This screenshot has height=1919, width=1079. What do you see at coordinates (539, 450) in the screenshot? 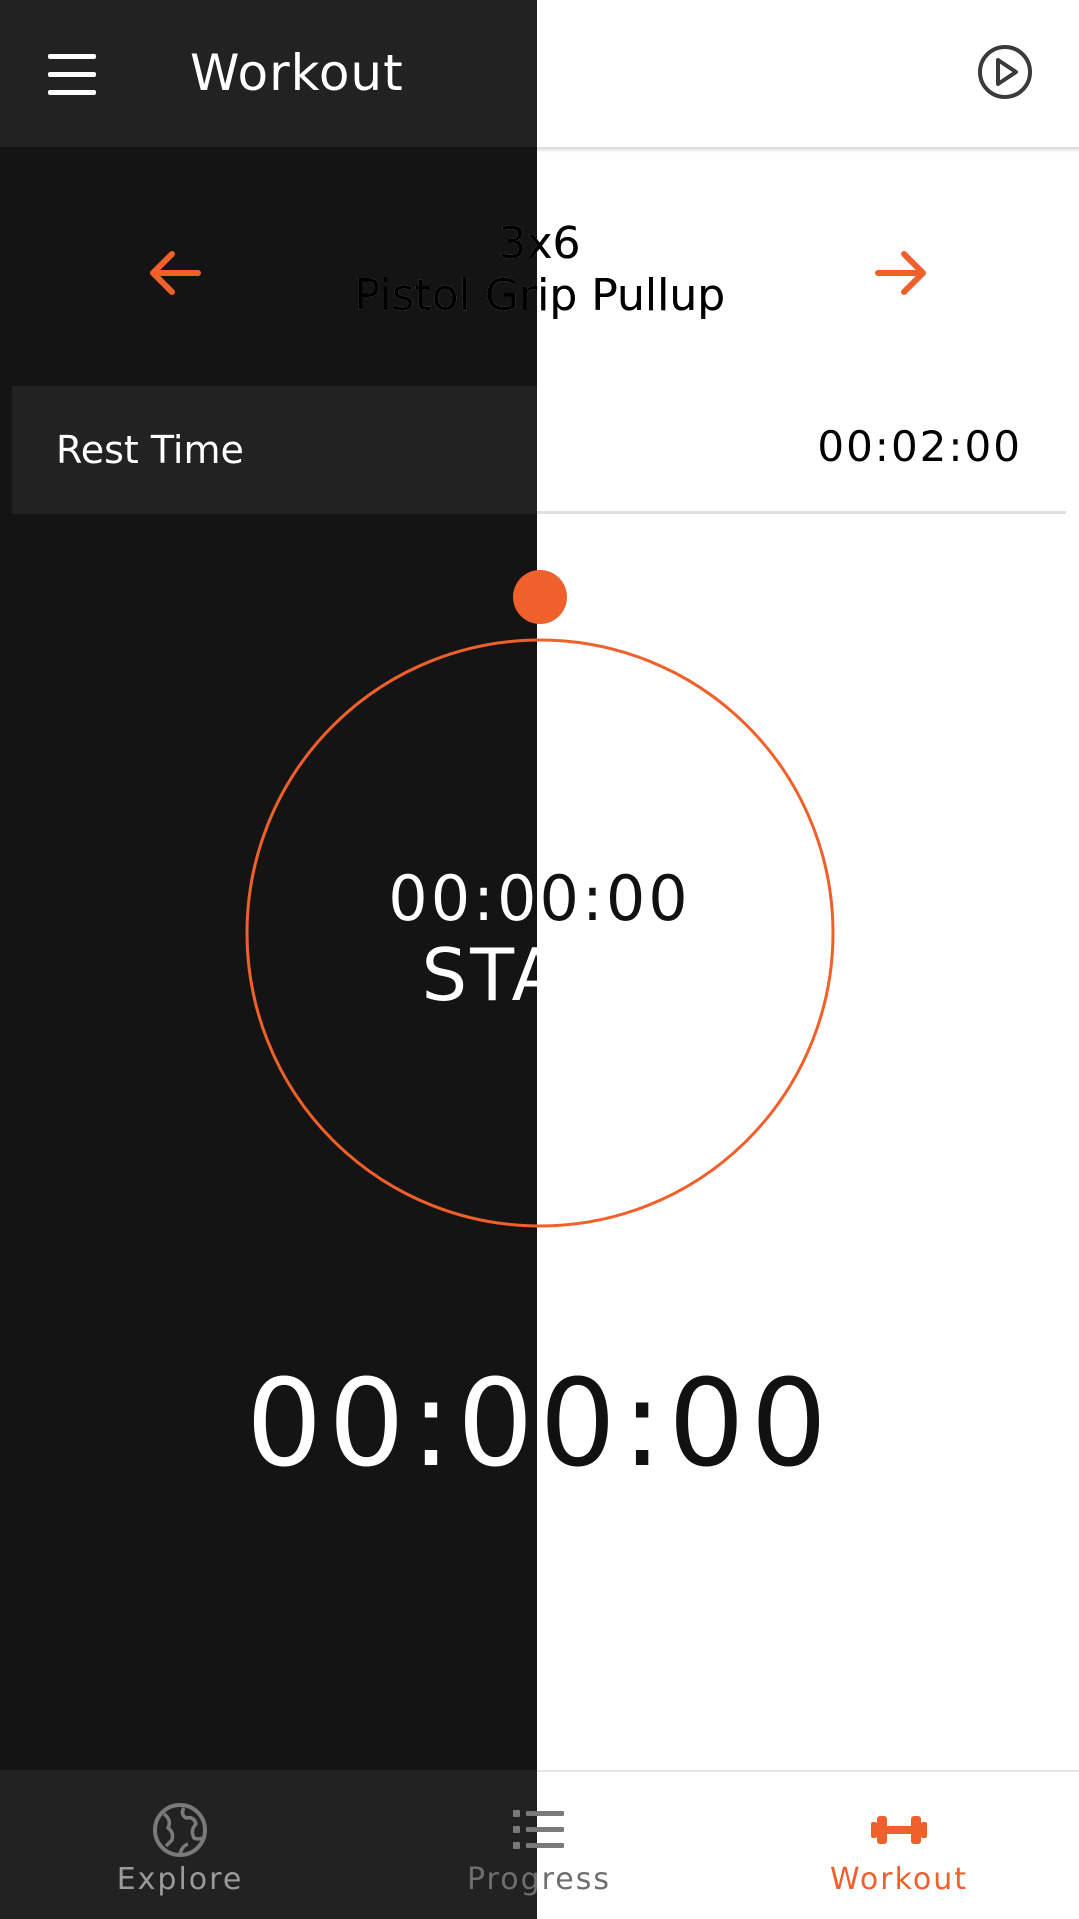
I see `rest-time-row: Rest Time 00:02:00` at bounding box center [539, 450].